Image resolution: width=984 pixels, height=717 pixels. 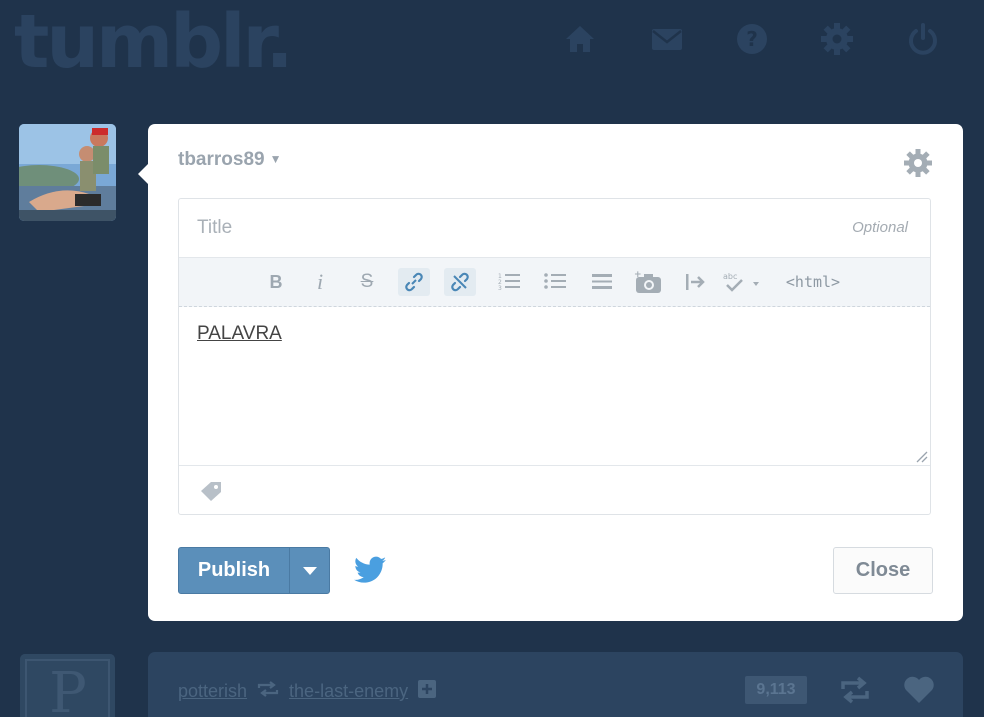 What do you see at coordinates (555, 684) in the screenshot?
I see `background-post: potterish the-last-enemy 9,113` at bounding box center [555, 684].